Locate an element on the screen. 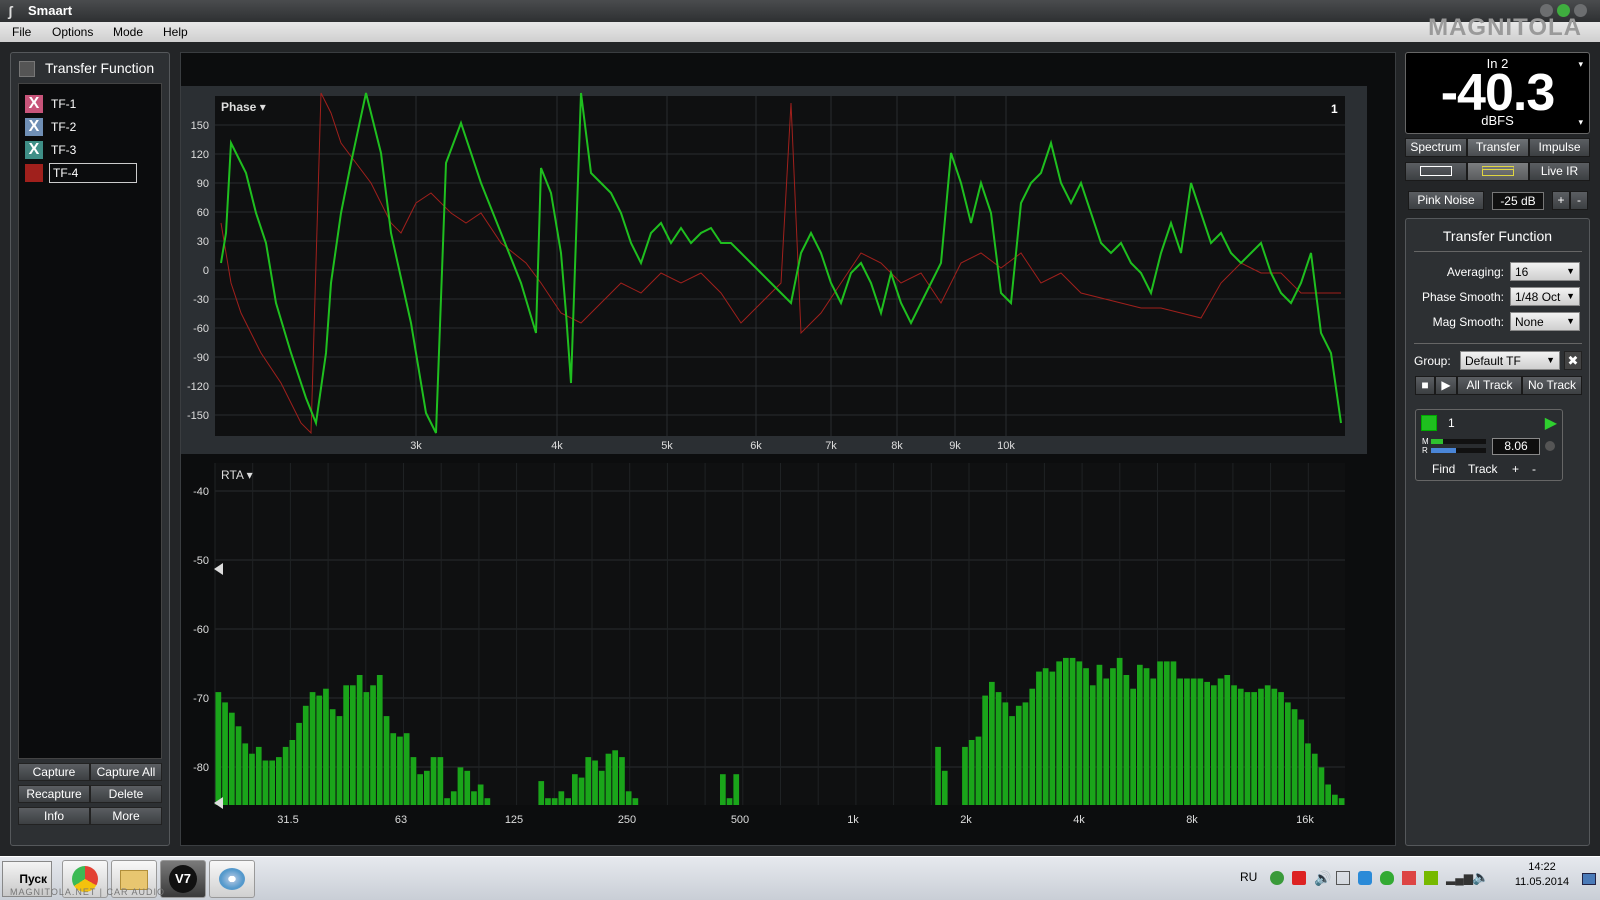 This screenshot has width=1600, height=900. stop-button: ■ is located at coordinates (1425, 385).